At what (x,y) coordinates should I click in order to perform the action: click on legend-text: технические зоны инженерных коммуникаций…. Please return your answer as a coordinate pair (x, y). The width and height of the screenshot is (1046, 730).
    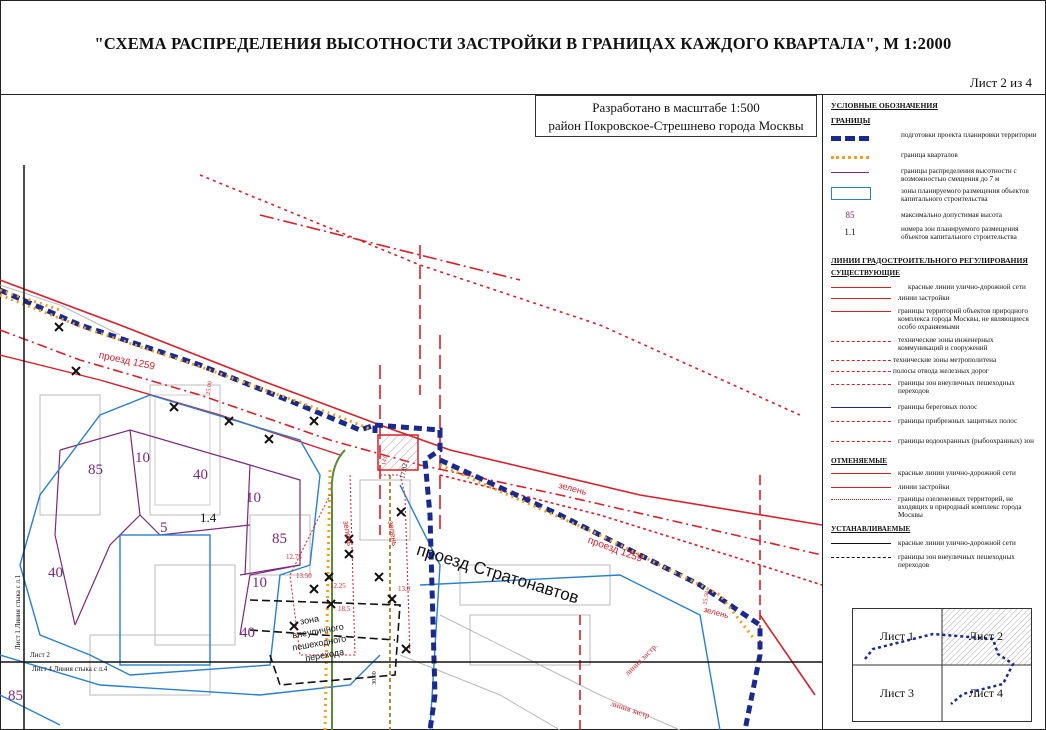
    Looking at the image, I should click on (946, 344).